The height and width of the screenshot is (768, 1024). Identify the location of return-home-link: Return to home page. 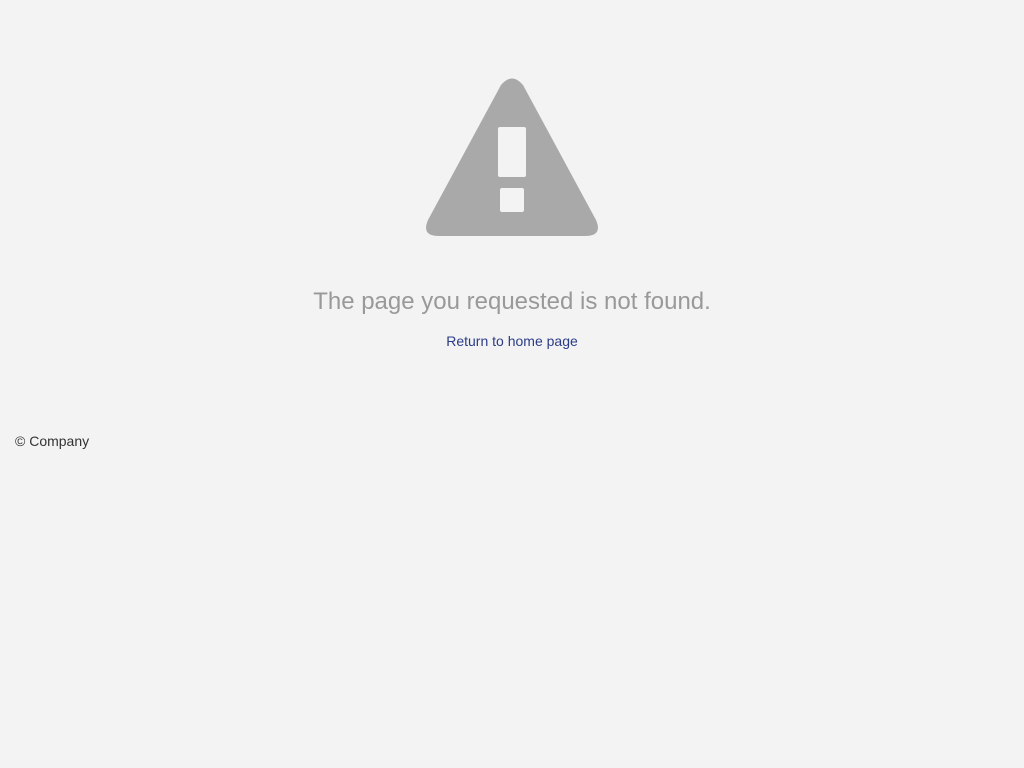
(512, 341).